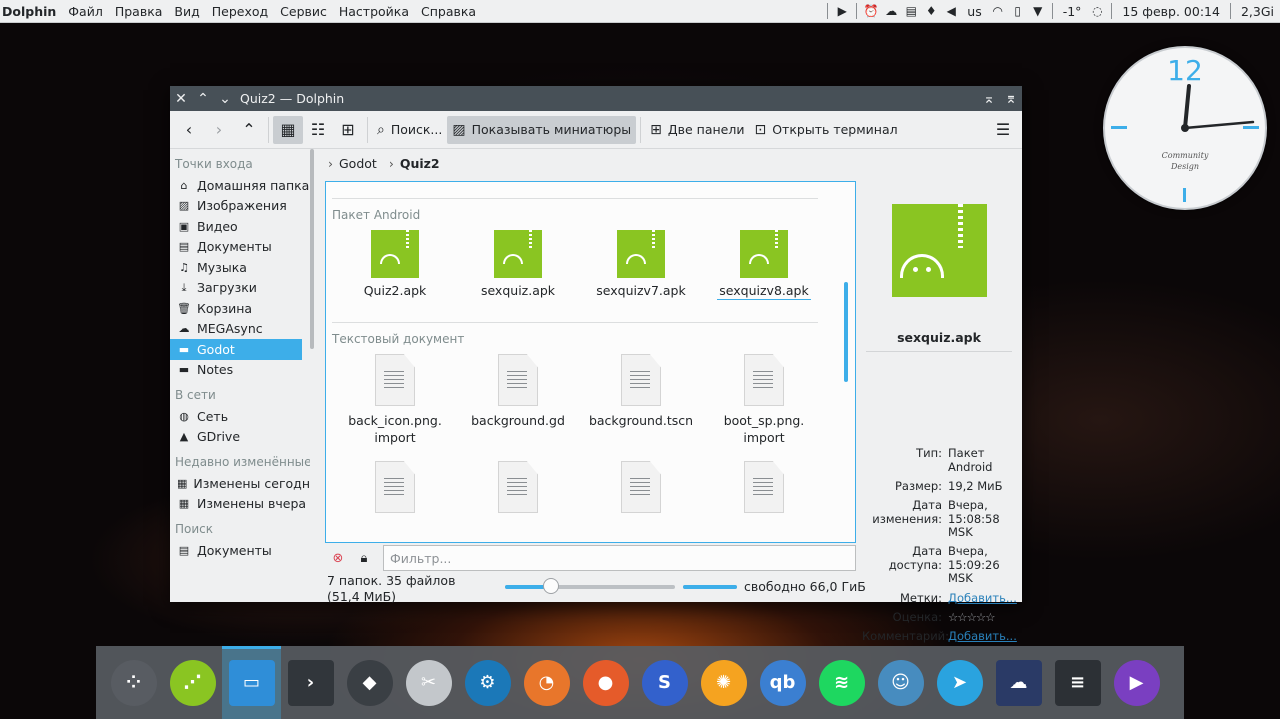 The height and width of the screenshot is (719, 1280). I want to click on sidebar-item-godot: ▬ Godot, so click(236, 349).